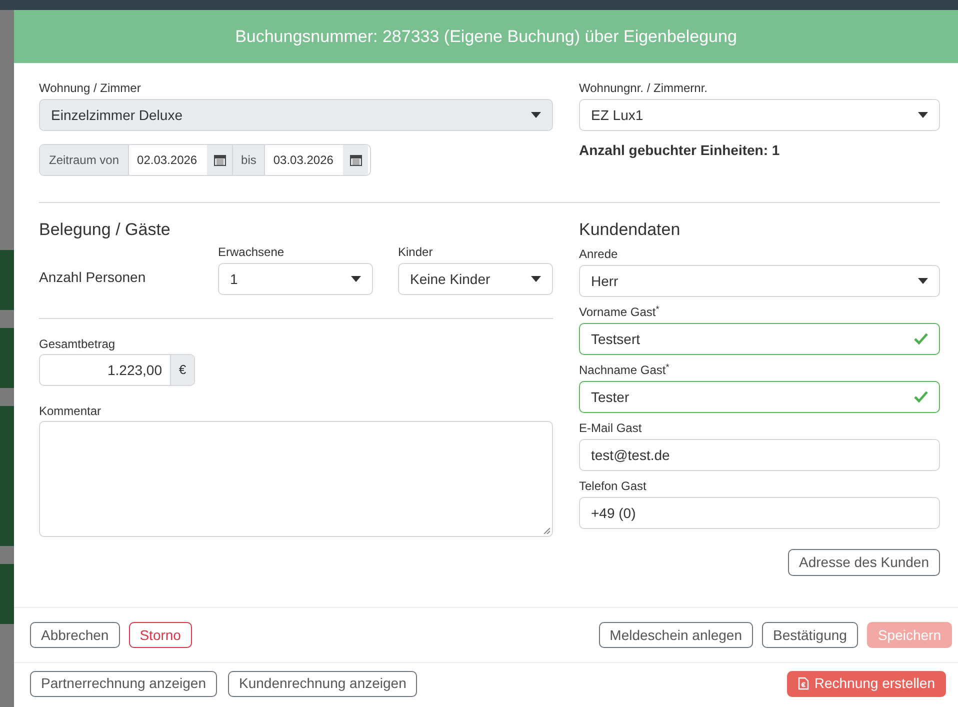 This screenshot has height=707, width=958. What do you see at coordinates (759, 397) in the screenshot?
I see `text-field: Tester` at bounding box center [759, 397].